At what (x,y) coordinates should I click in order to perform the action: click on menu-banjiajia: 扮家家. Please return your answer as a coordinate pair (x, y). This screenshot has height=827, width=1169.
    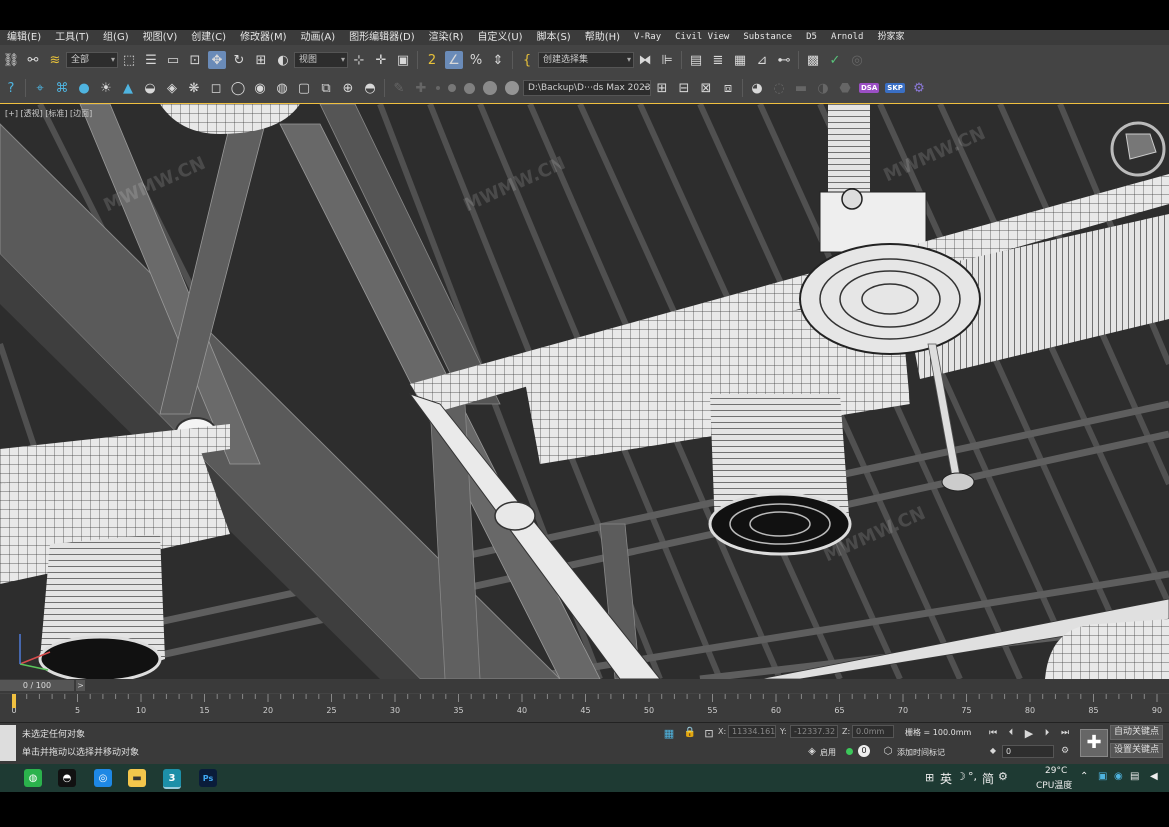
    Looking at the image, I should click on (890, 37).